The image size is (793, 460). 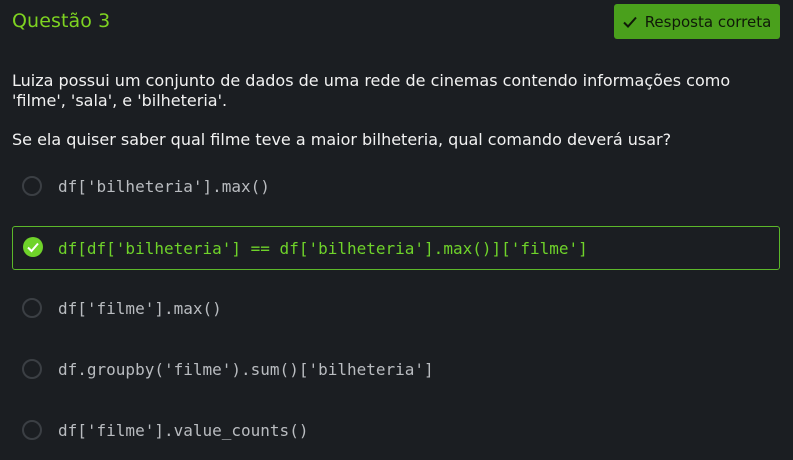 I want to click on question-title: Questão 3, so click(x=61, y=21).